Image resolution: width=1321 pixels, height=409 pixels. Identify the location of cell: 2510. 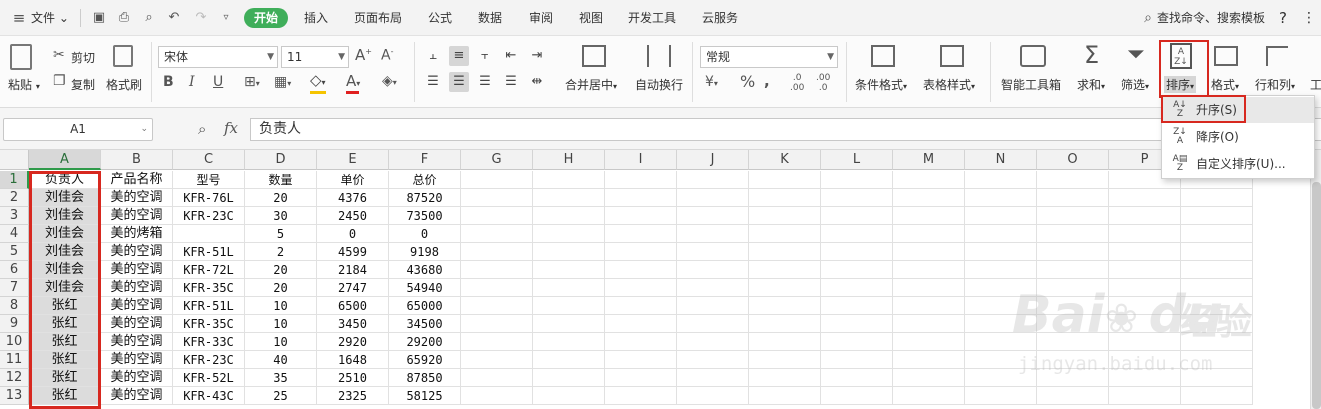
(353, 378).